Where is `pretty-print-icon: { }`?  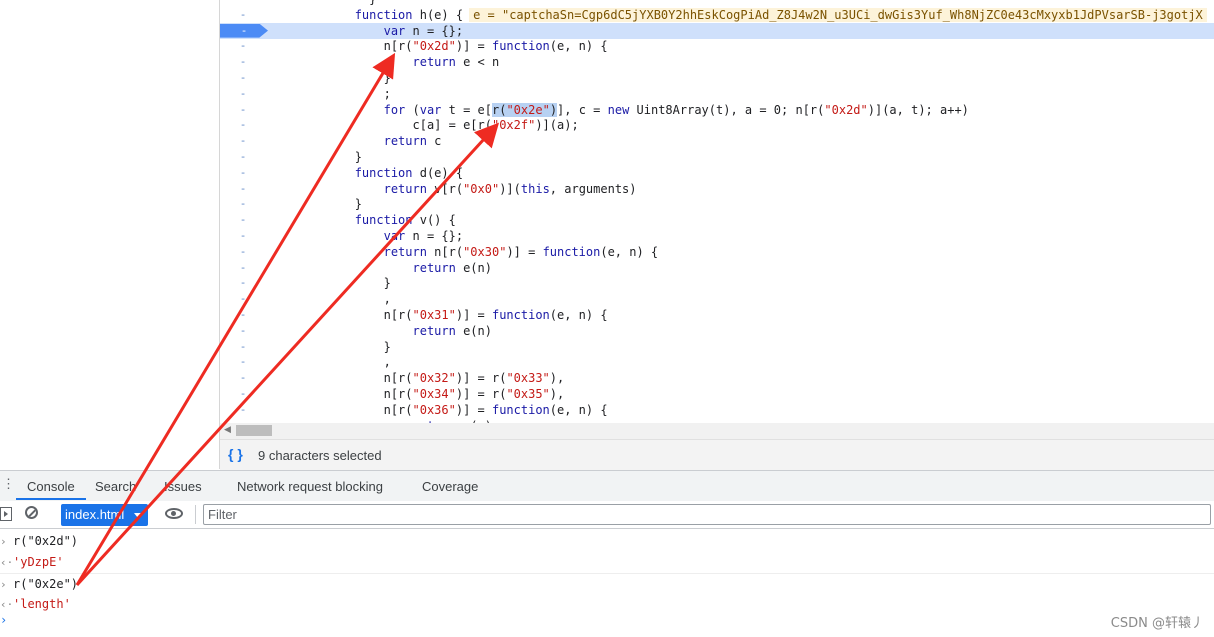 pretty-print-icon: { } is located at coordinates (235, 454).